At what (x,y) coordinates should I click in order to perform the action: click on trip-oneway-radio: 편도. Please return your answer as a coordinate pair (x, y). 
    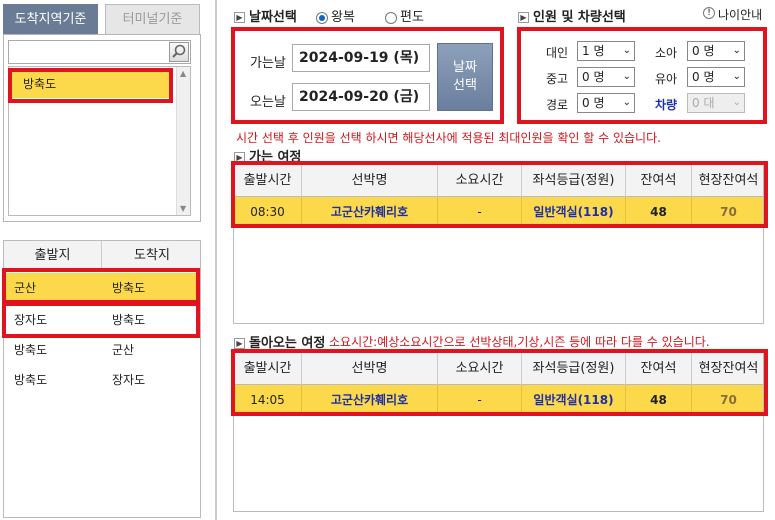
    Looking at the image, I should click on (404, 15).